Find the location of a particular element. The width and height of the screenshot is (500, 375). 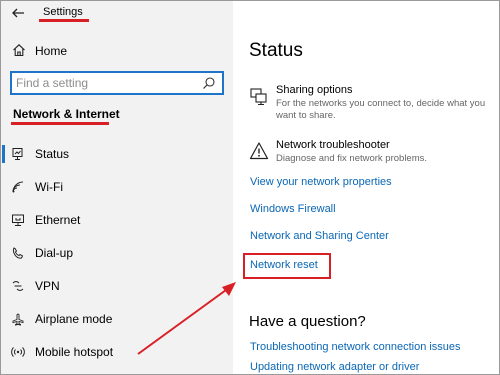

sidebar-item-status: Status is located at coordinates (117, 154).